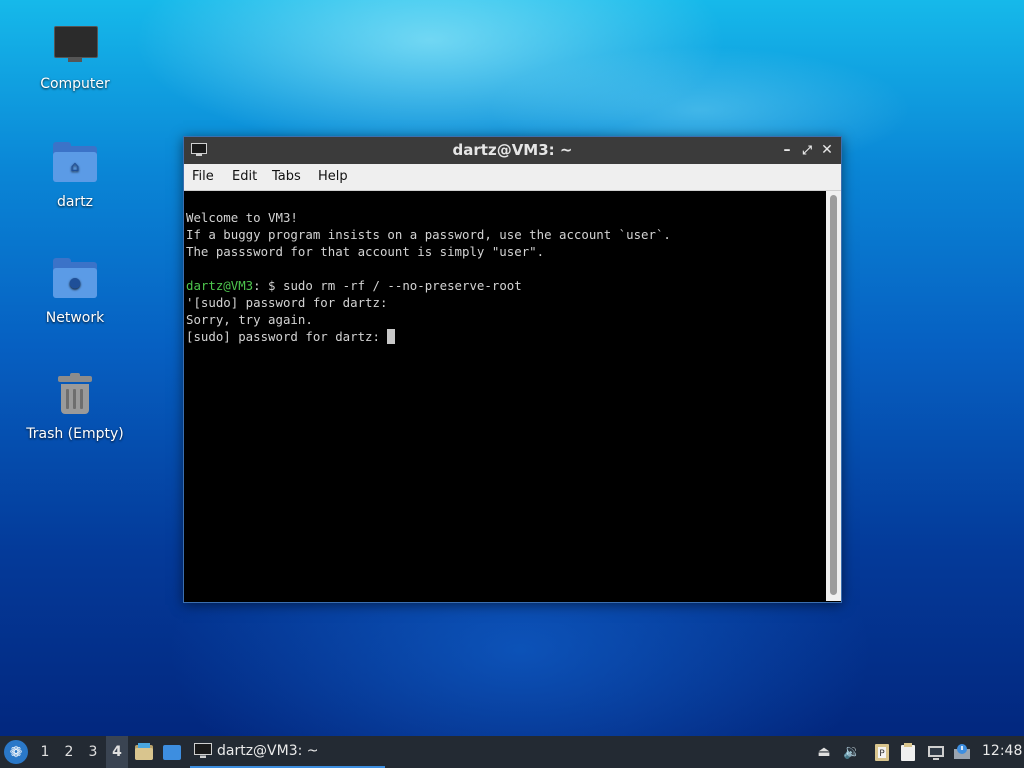 The width and height of the screenshot is (1024, 768). What do you see at coordinates (75, 84) in the screenshot?
I see `desktop-icon-label: Computer` at bounding box center [75, 84].